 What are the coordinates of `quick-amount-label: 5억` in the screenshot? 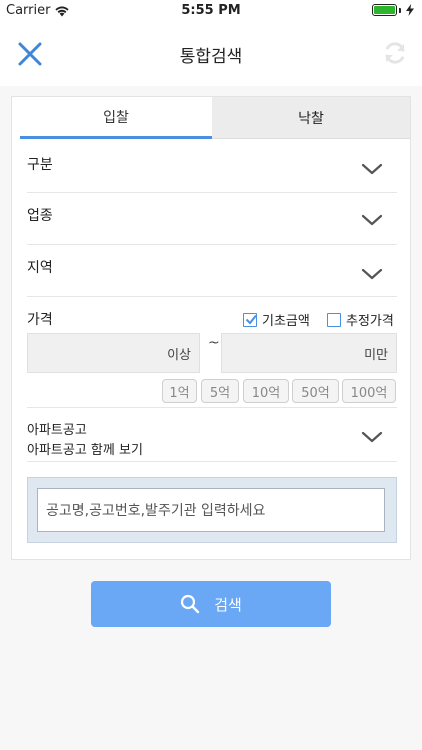 It's located at (220, 393).